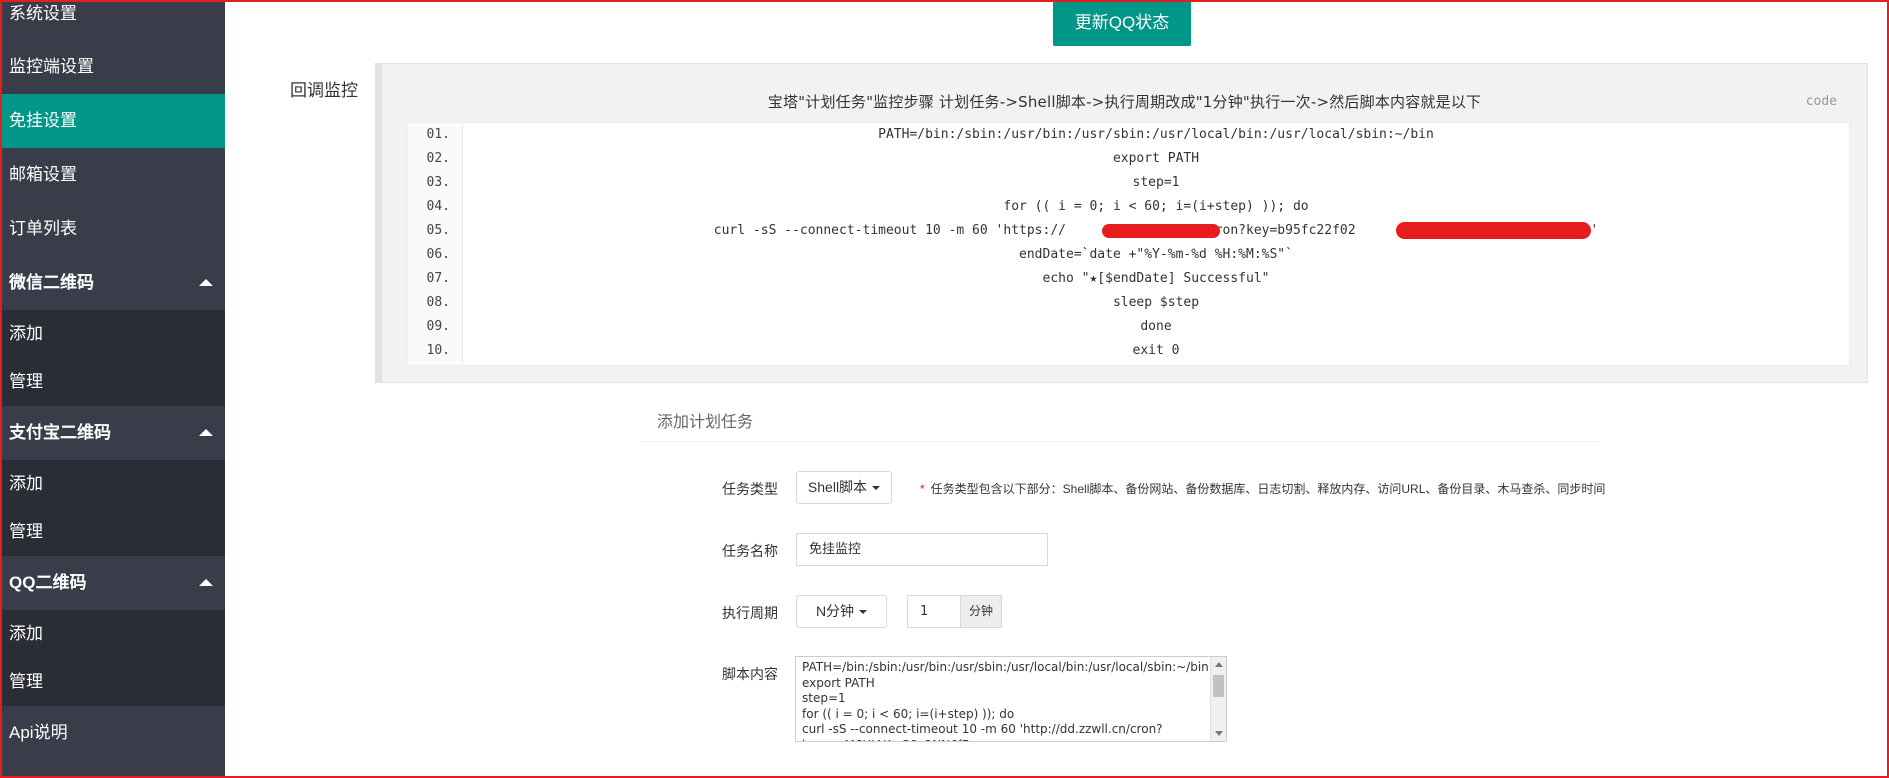 This screenshot has width=1889, height=778. What do you see at coordinates (1156, 326) in the screenshot?
I see `line-text: done` at bounding box center [1156, 326].